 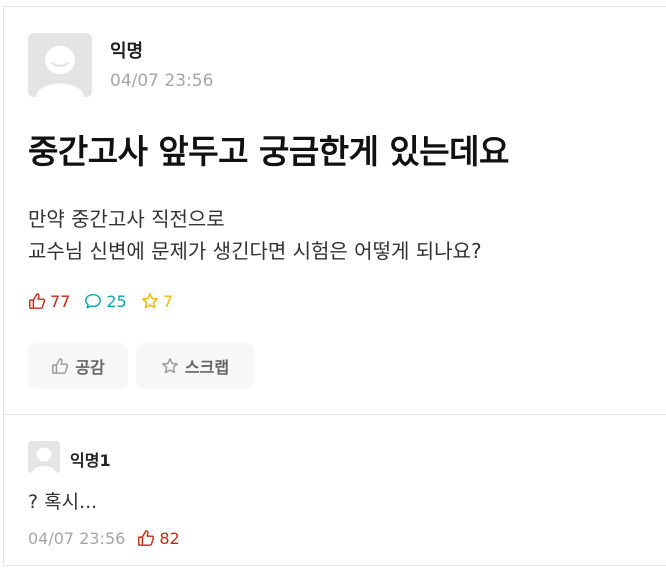 I want to click on scrap-button-label: 스크랩, so click(x=207, y=367).